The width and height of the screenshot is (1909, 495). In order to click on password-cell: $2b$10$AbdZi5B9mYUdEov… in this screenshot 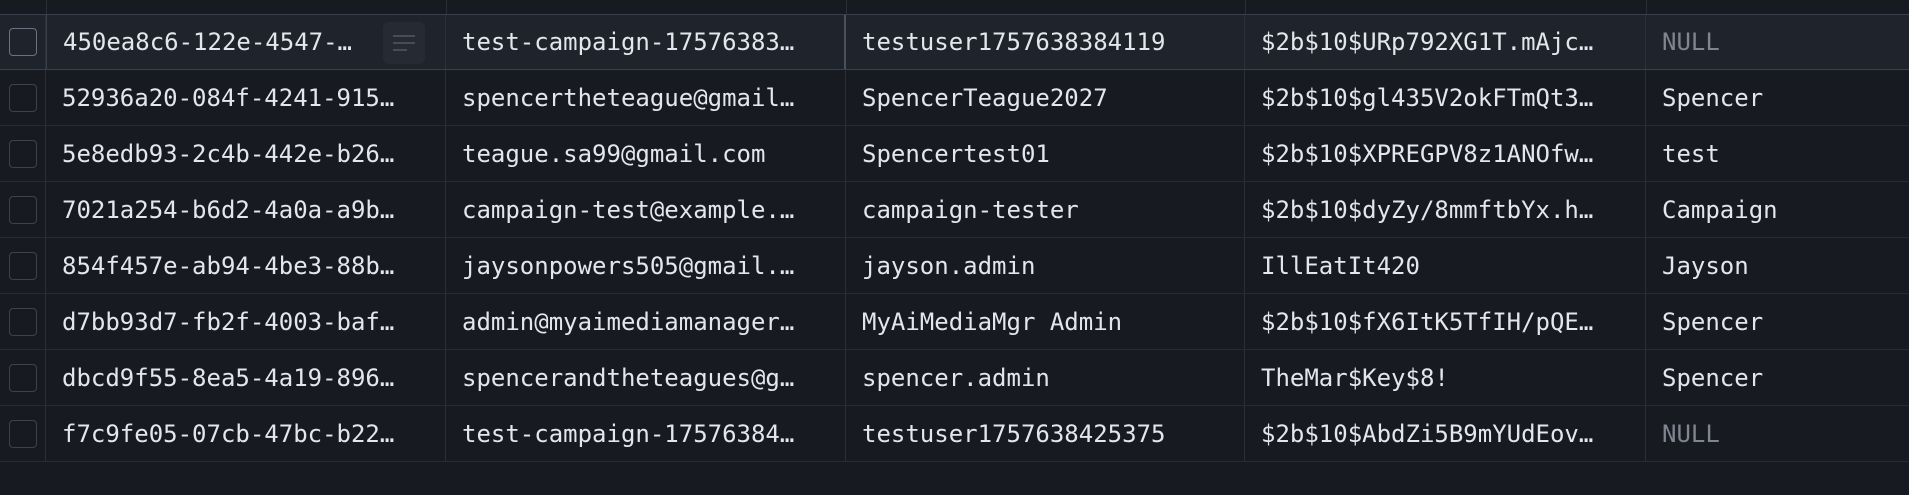, I will do `click(1445, 433)`.